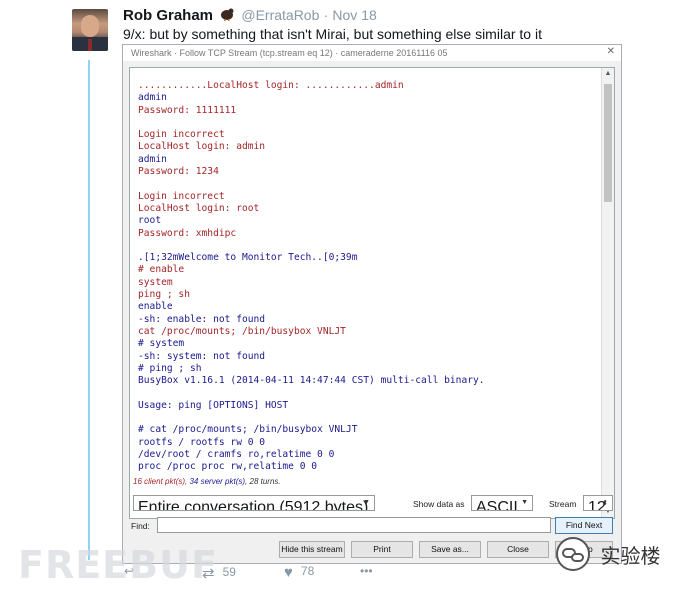 Image resolution: width=690 pixels, height=592 pixels. What do you see at coordinates (187, 110) in the screenshot?
I see `stream-line: Password: 1111111` at bounding box center [187, 110].